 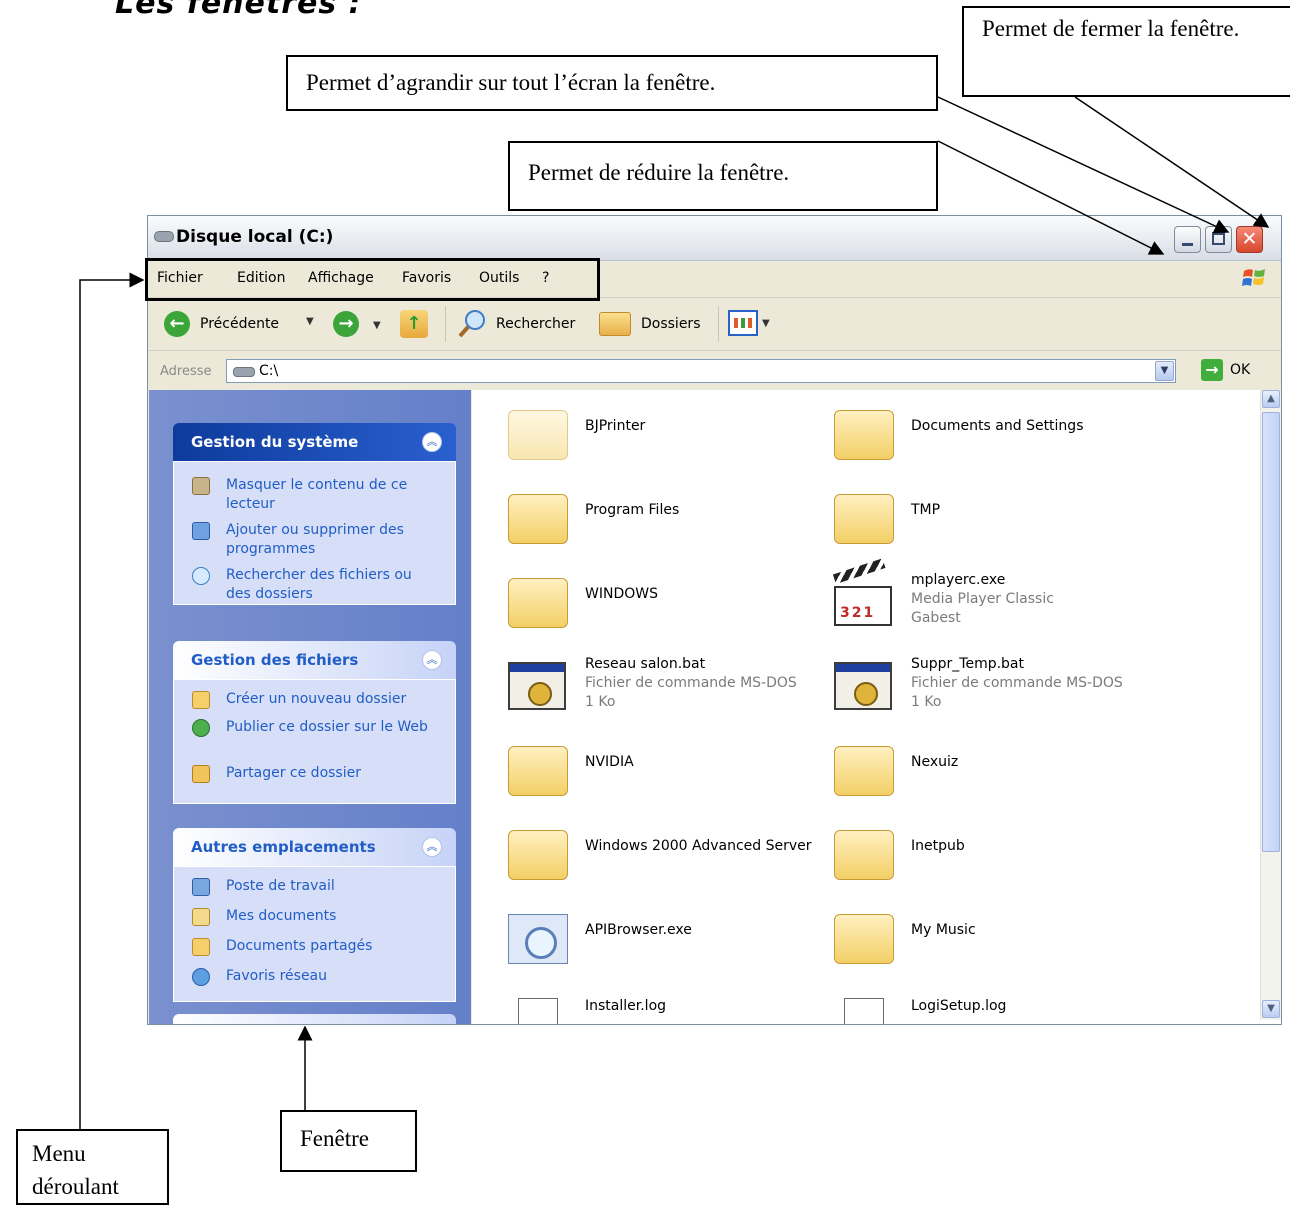 What do you see at coordinates (112, 700) in the screenshot?
I see `arrow-menu` at bounding box center [112, 700].